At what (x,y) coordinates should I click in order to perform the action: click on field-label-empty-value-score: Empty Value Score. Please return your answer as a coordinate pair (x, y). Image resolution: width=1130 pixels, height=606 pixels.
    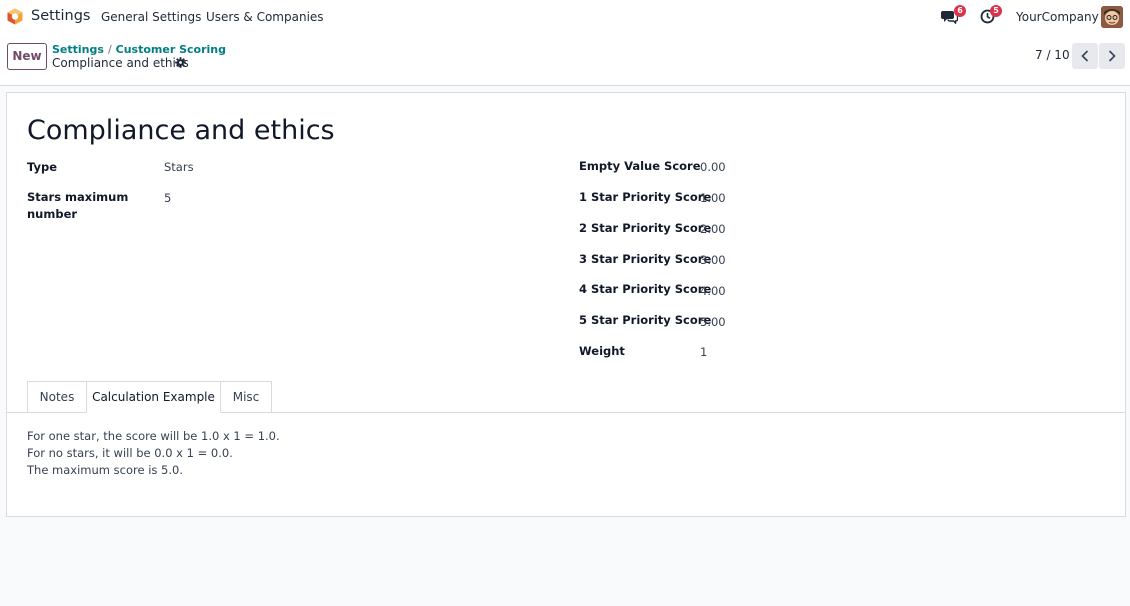
    Looking at the image, I should click on (640, 166).